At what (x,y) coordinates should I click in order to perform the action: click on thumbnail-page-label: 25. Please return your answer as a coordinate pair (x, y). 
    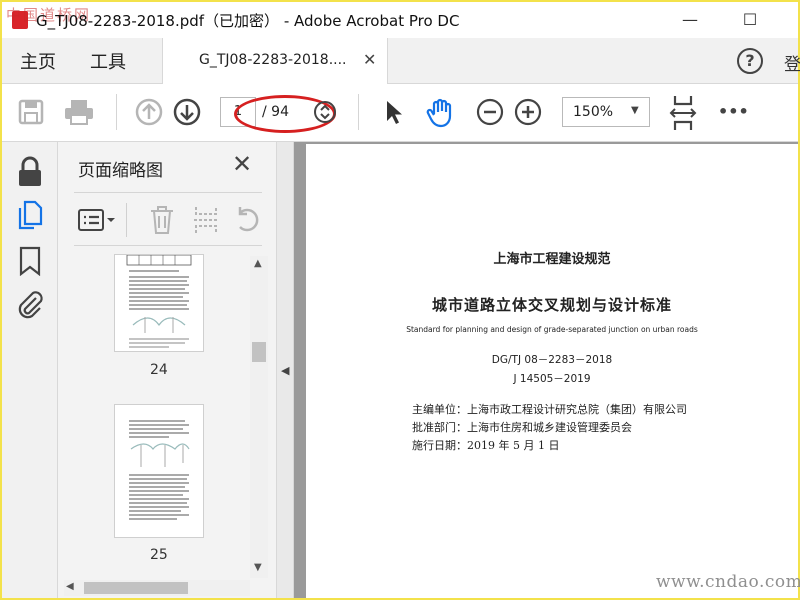
    Looking at the image, I should click on (159, 555).